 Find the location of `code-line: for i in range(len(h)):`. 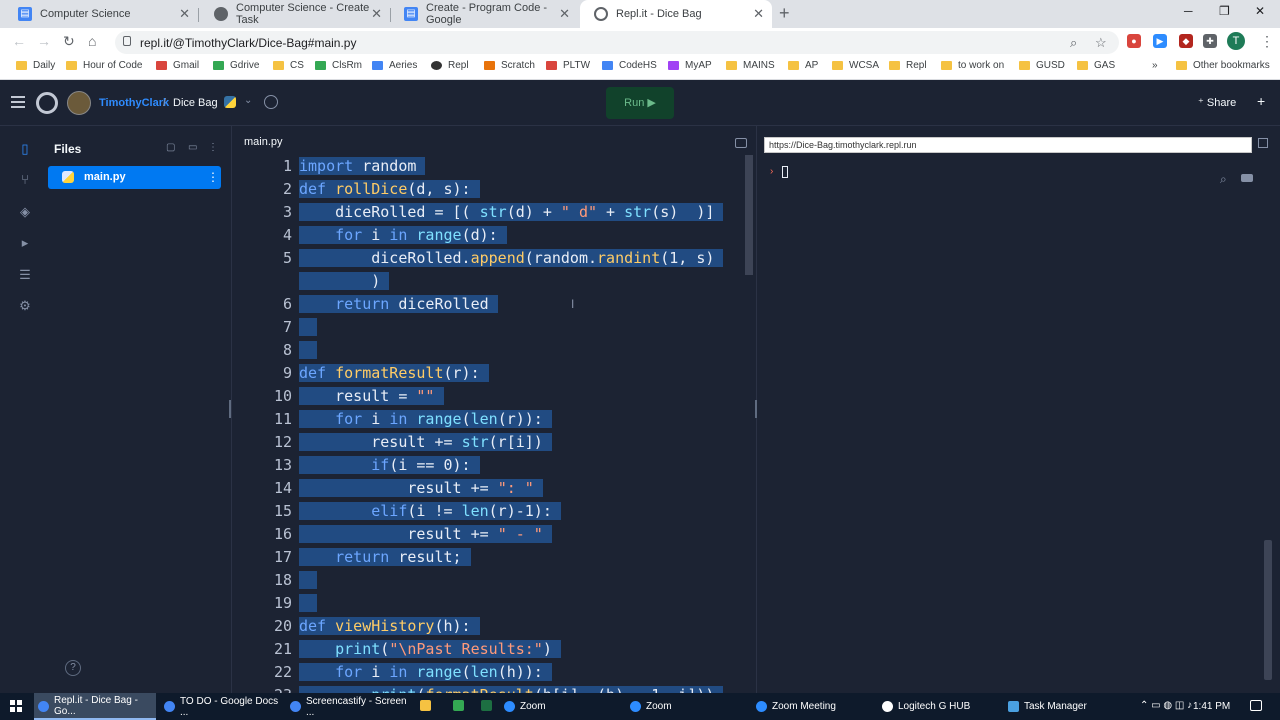

code-line: for i in range(len(h)): is located at coordinates (425, 672).